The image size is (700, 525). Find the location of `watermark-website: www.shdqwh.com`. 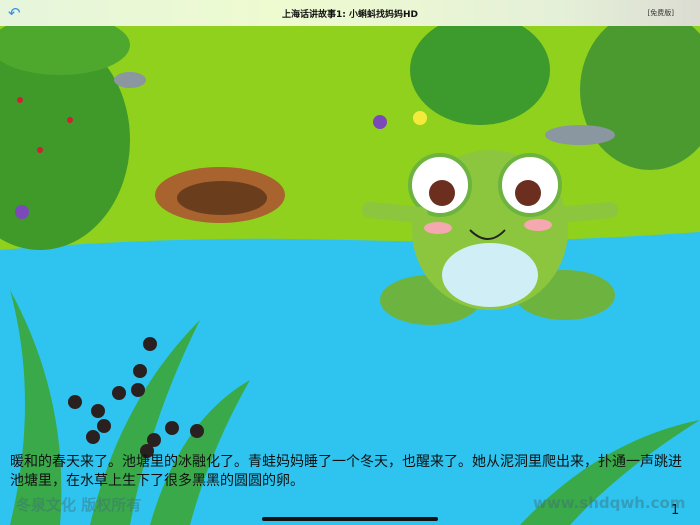

watermark-website: www.shdqwh.com is located at coordinates (609, 503).